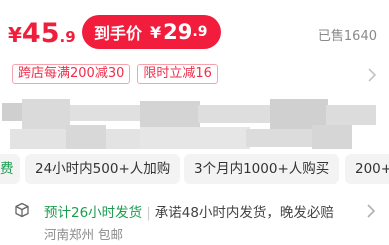  I want to click on current-price: ¥45.9, so click(42, 33).